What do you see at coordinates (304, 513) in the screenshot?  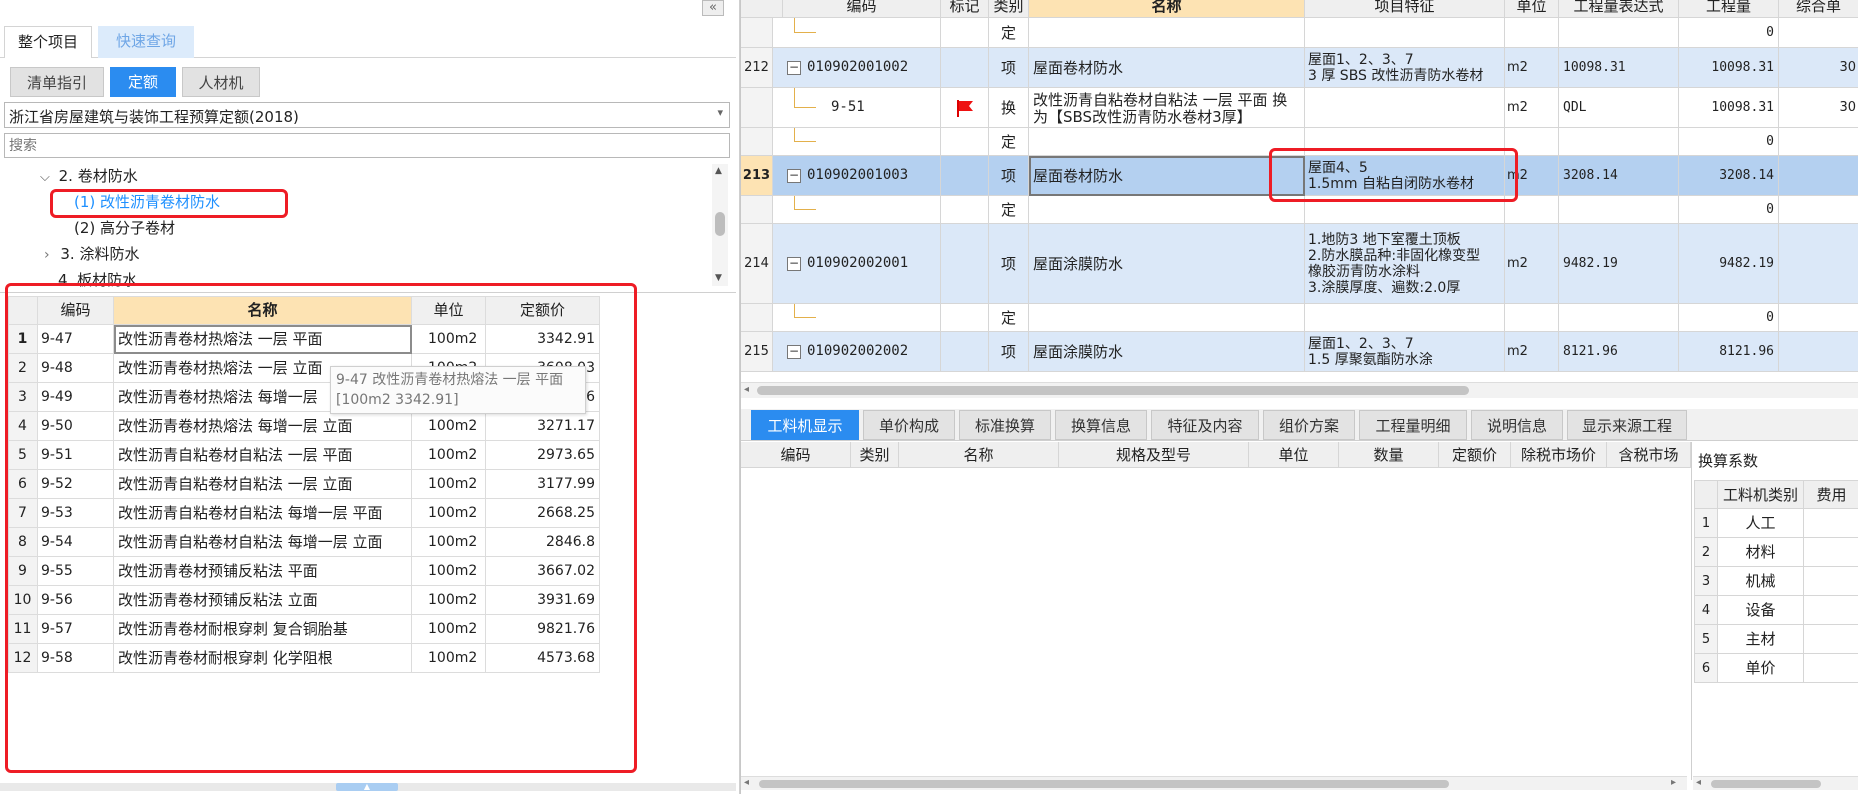 I see `table-row: 7 9-53 改性沥青自粘卷材自粘法 每增一层 平面 100m2 2668.25` at bounding box center [304, 513].